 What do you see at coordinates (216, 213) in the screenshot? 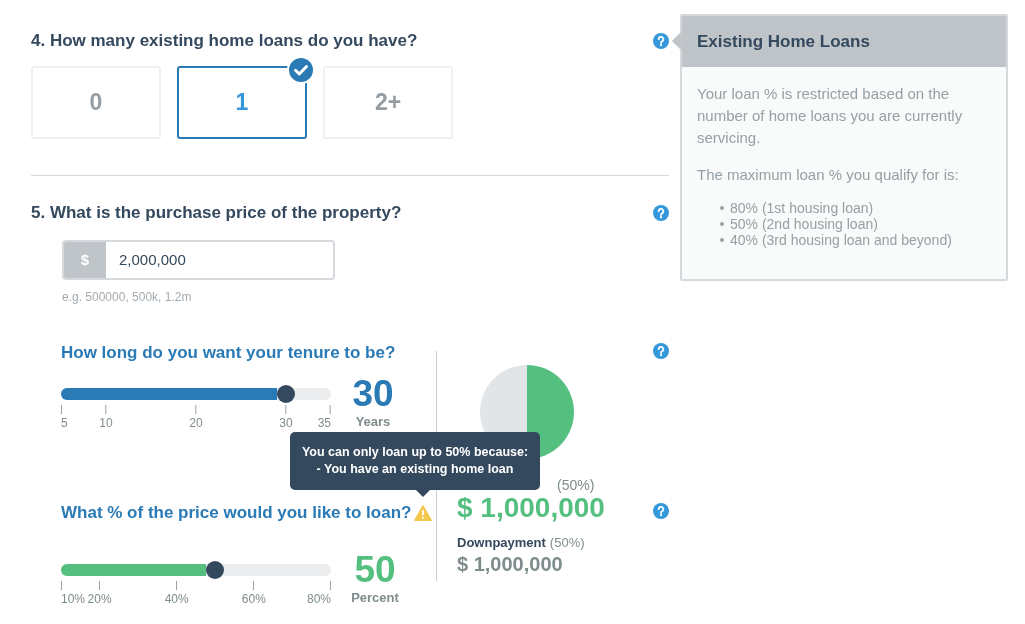
I see `question-title: 5. What is the purchase price of the property?` at bounding box center [216, 213].